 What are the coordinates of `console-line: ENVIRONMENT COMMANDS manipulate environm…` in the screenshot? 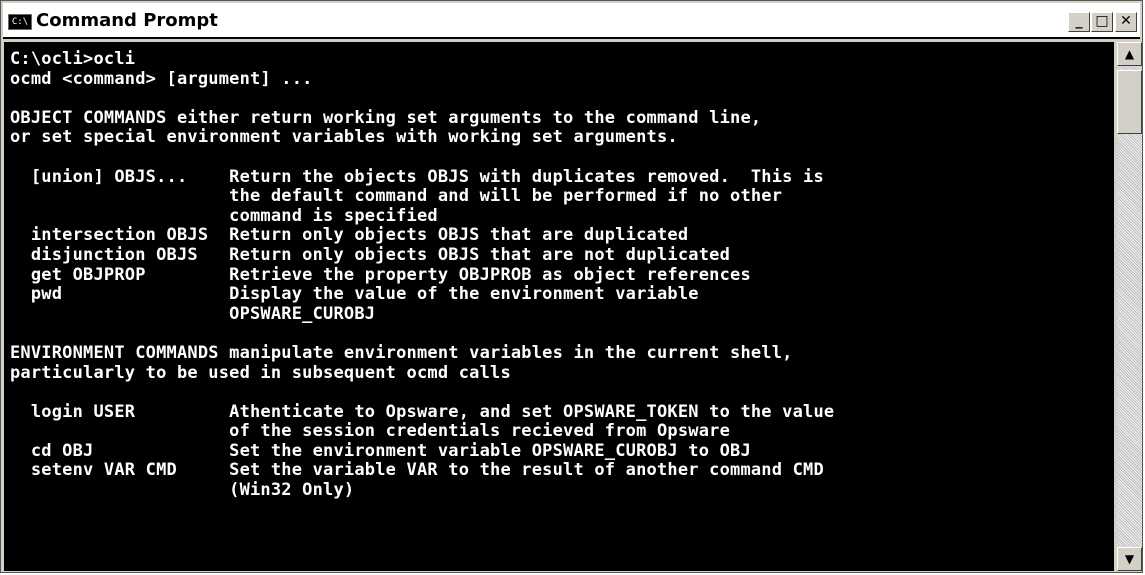 It's located at (401, 352).